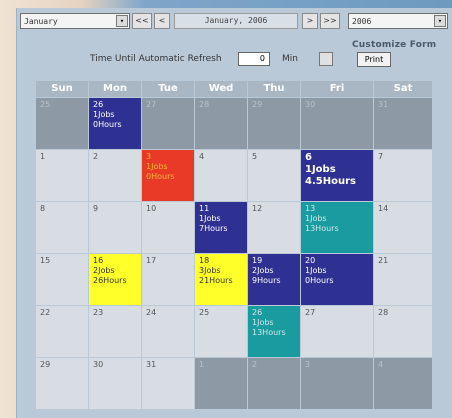 This screenshot has height=418, width=452. What do you see at coordinates (398, 21) in the screenshot?
I see `year-select: 2006 ▾` at bounding box center [398, 21].